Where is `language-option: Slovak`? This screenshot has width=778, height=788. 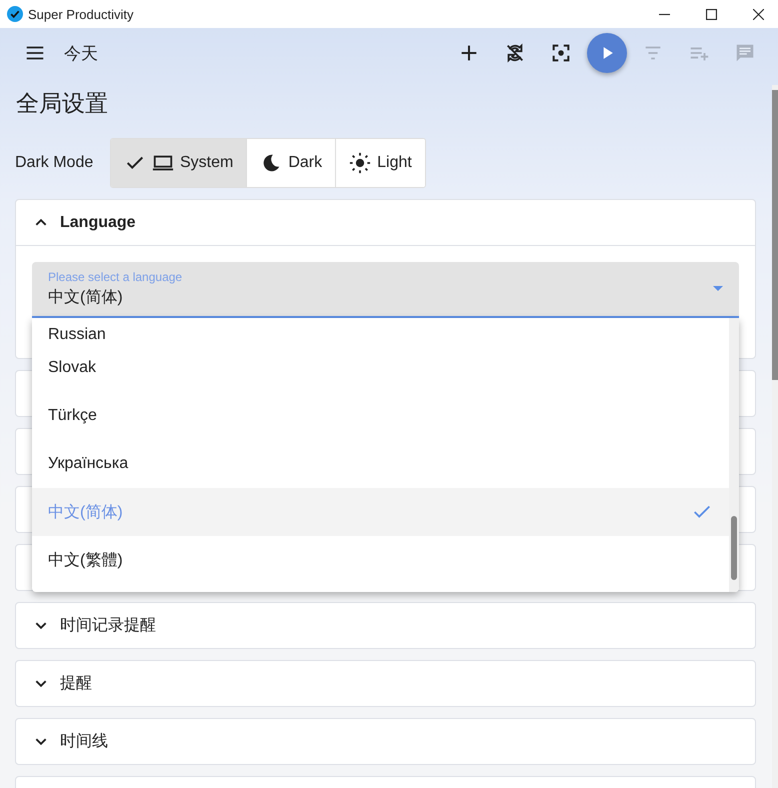
language-option: Slovak is located at coordinates (380, 368).